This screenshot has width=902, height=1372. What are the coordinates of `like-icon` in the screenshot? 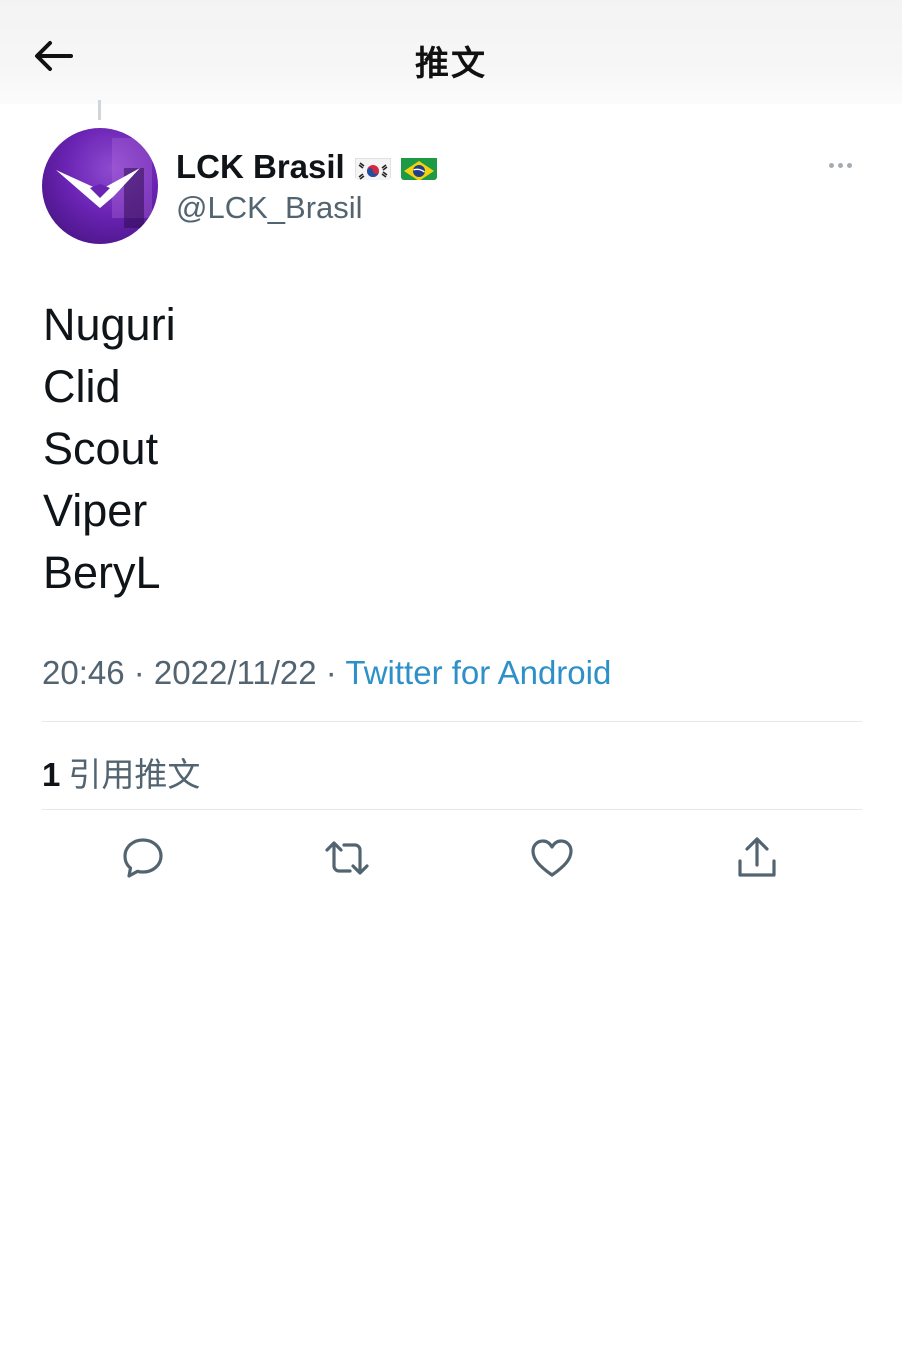 It's located at (552, 858).